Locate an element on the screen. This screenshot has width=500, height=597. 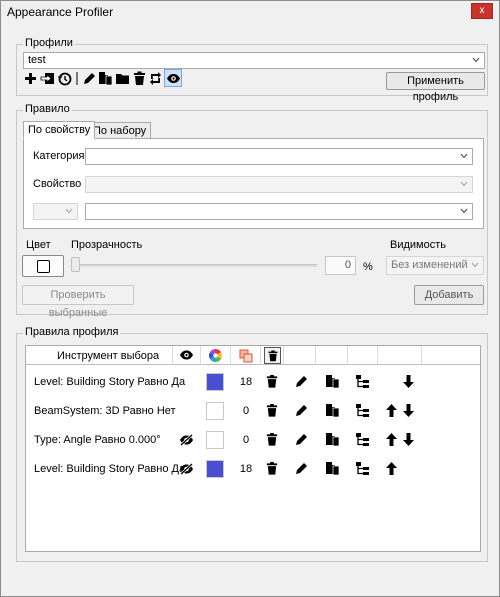
refresh-icon is located at coordinates (155, 78).